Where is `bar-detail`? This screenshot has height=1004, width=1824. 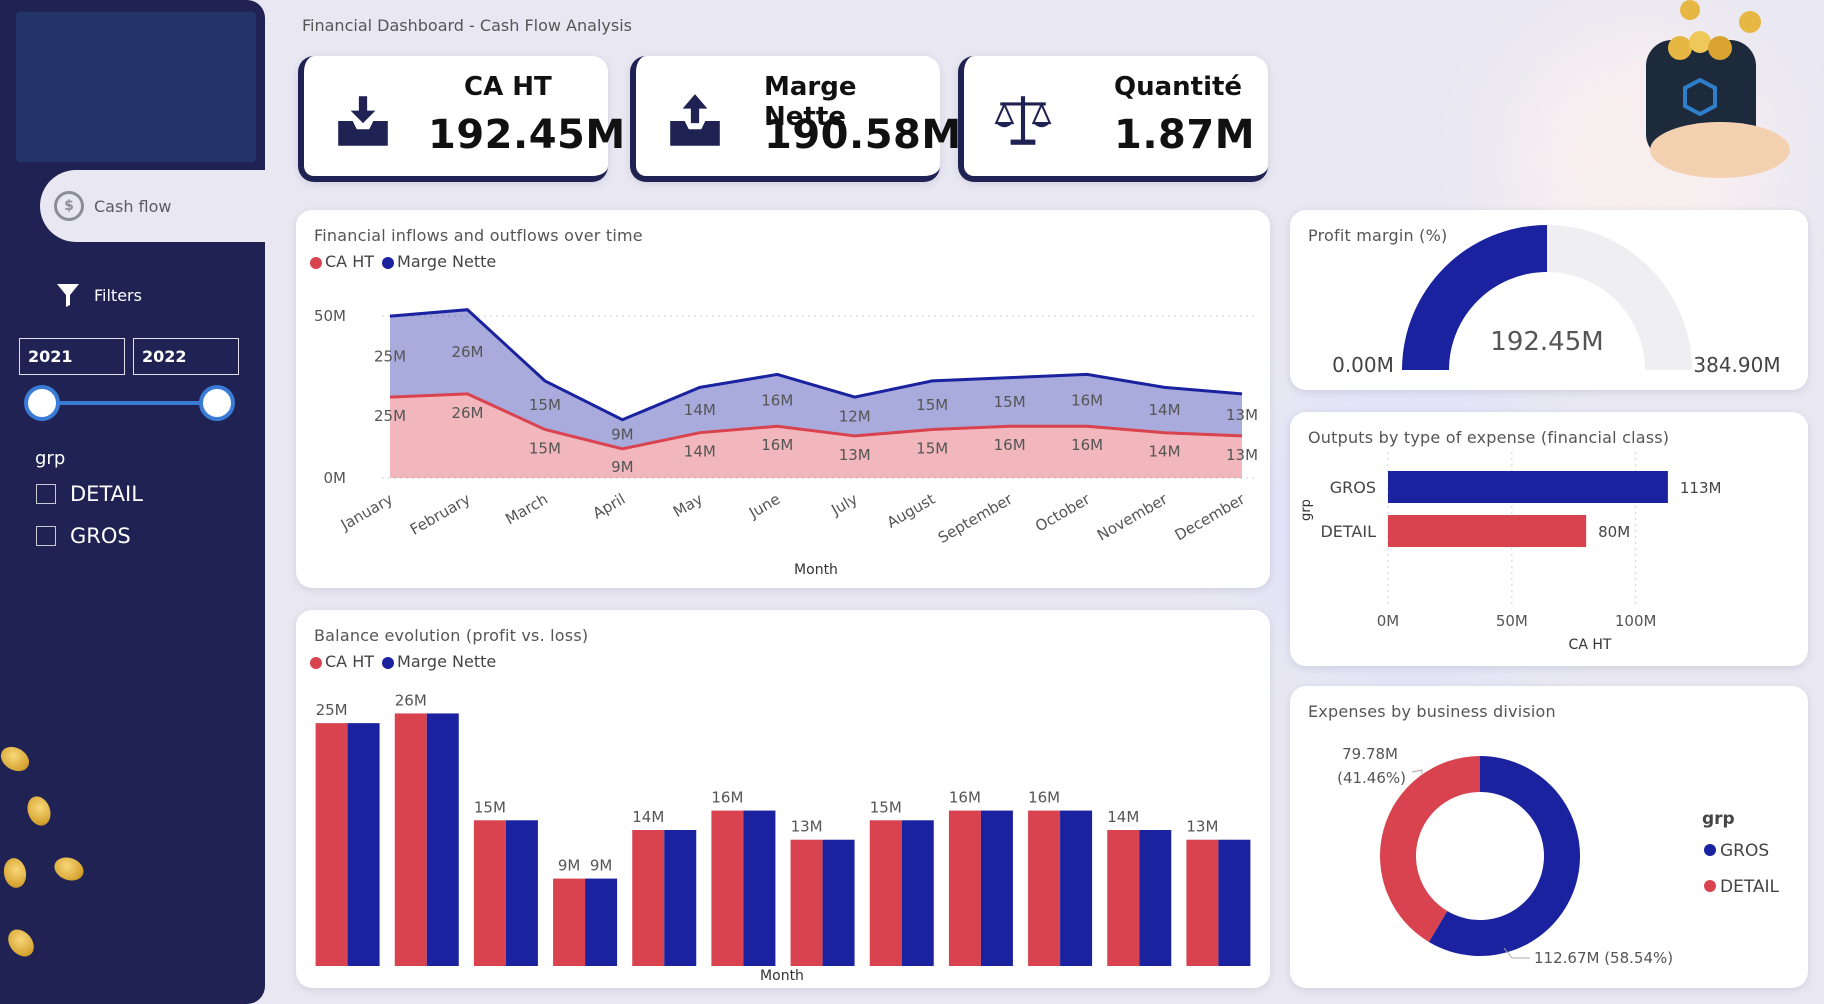
bar-detail is located at coordinates (1487, 531).